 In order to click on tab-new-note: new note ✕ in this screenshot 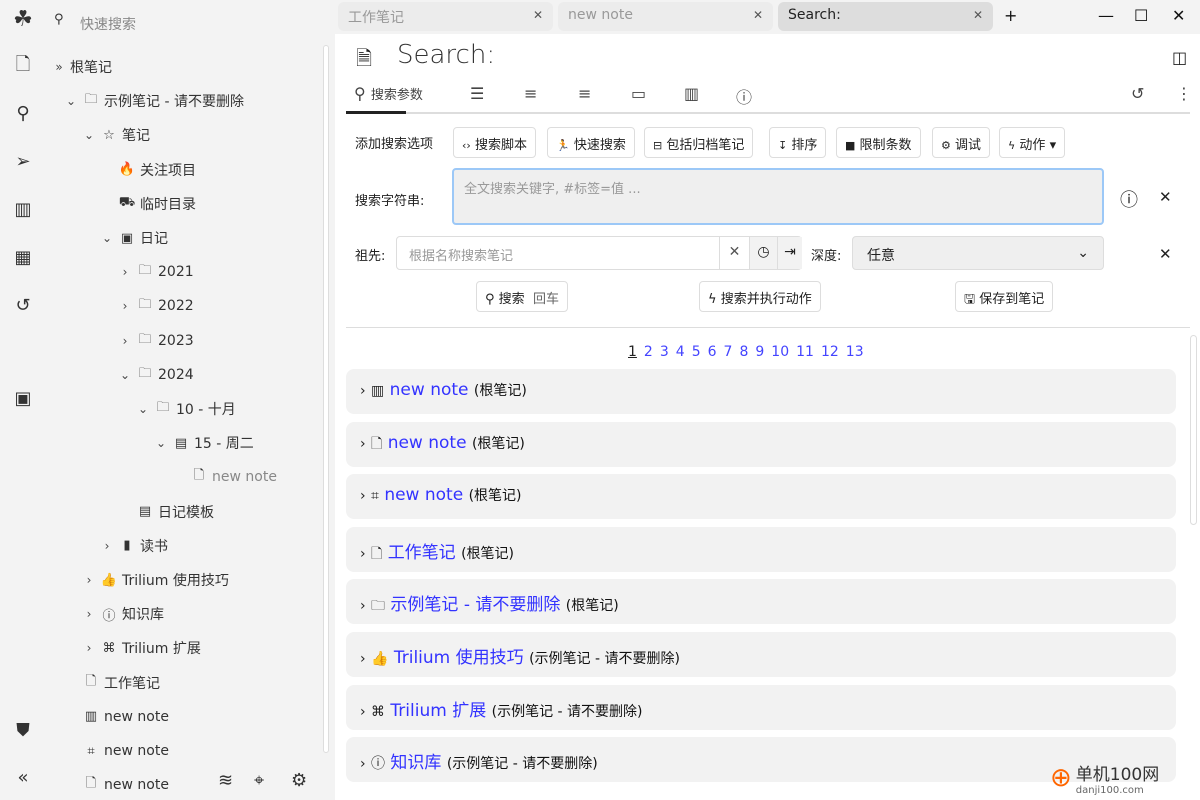, I will do `click(665, 16)`.